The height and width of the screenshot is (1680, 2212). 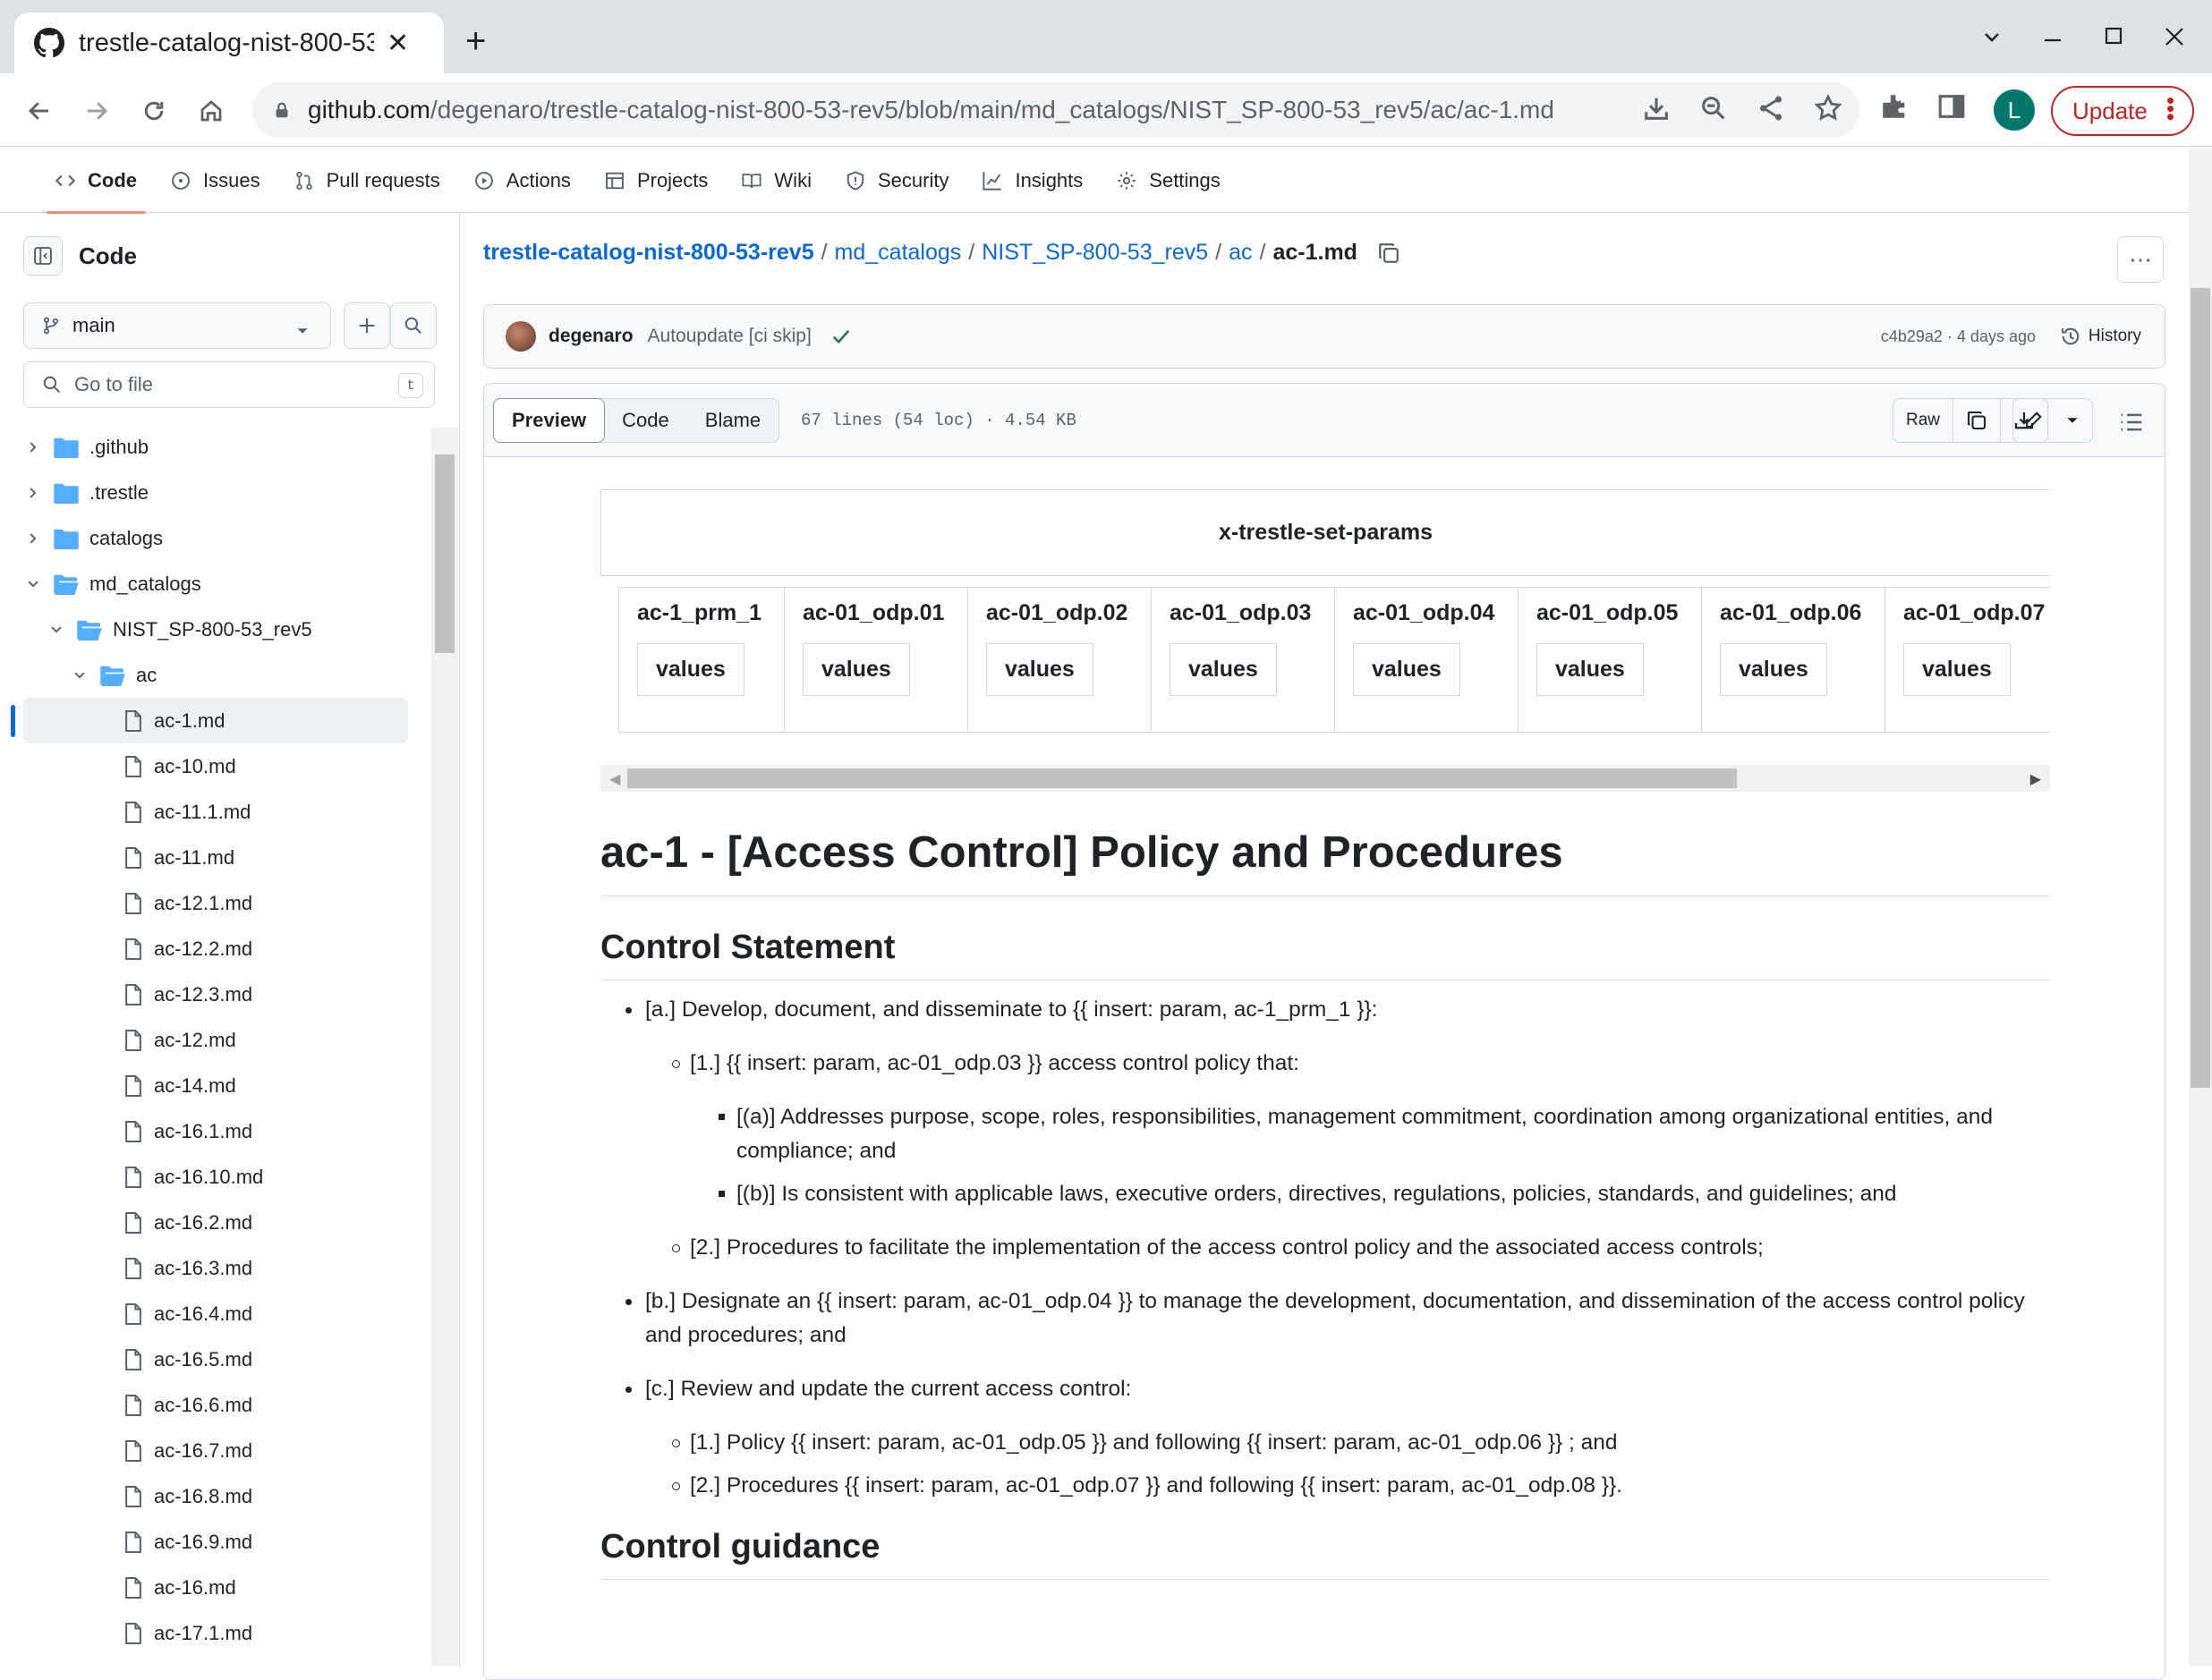 I want to click on tree-file: ac-16.md, so click(x=215, y=1587).